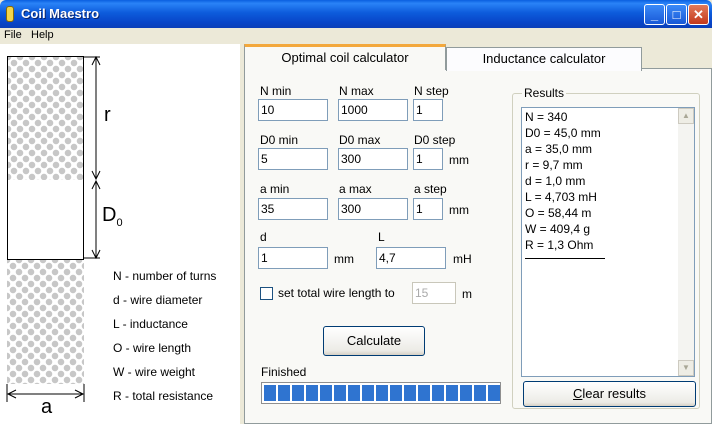 This screenshot has height=424, width=712. Describe the element at coordinates (428, 110) in the screenshot. I see `n-step-input: 1` at that location.